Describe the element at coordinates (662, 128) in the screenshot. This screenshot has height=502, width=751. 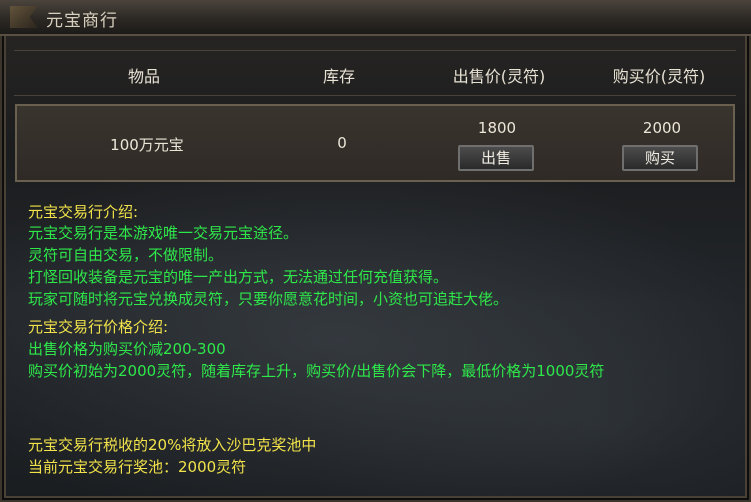
I see `buy-price-value: 2000` at that location.